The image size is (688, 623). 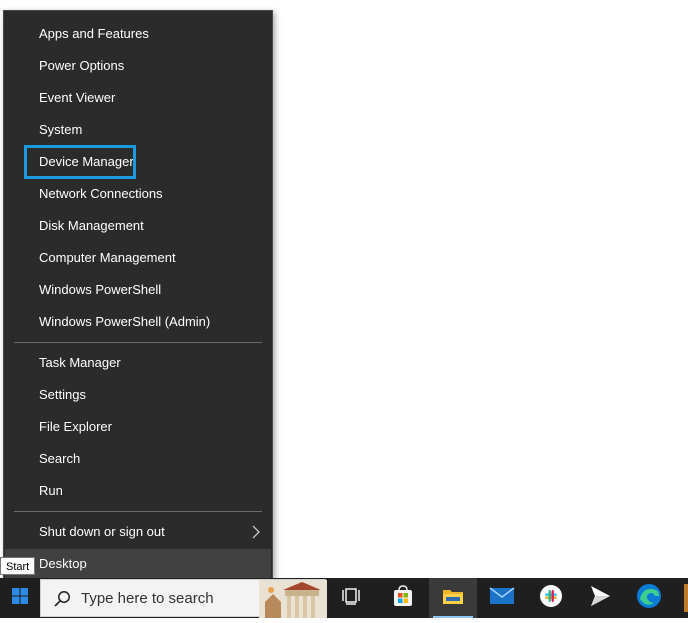 I want to click on slack-icon, so click(x=551, y=598).